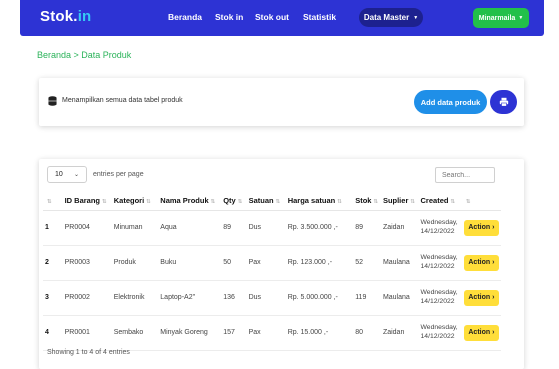 The image size is (559, 369). I want to click on entries-value: 10, so click(59, 174).